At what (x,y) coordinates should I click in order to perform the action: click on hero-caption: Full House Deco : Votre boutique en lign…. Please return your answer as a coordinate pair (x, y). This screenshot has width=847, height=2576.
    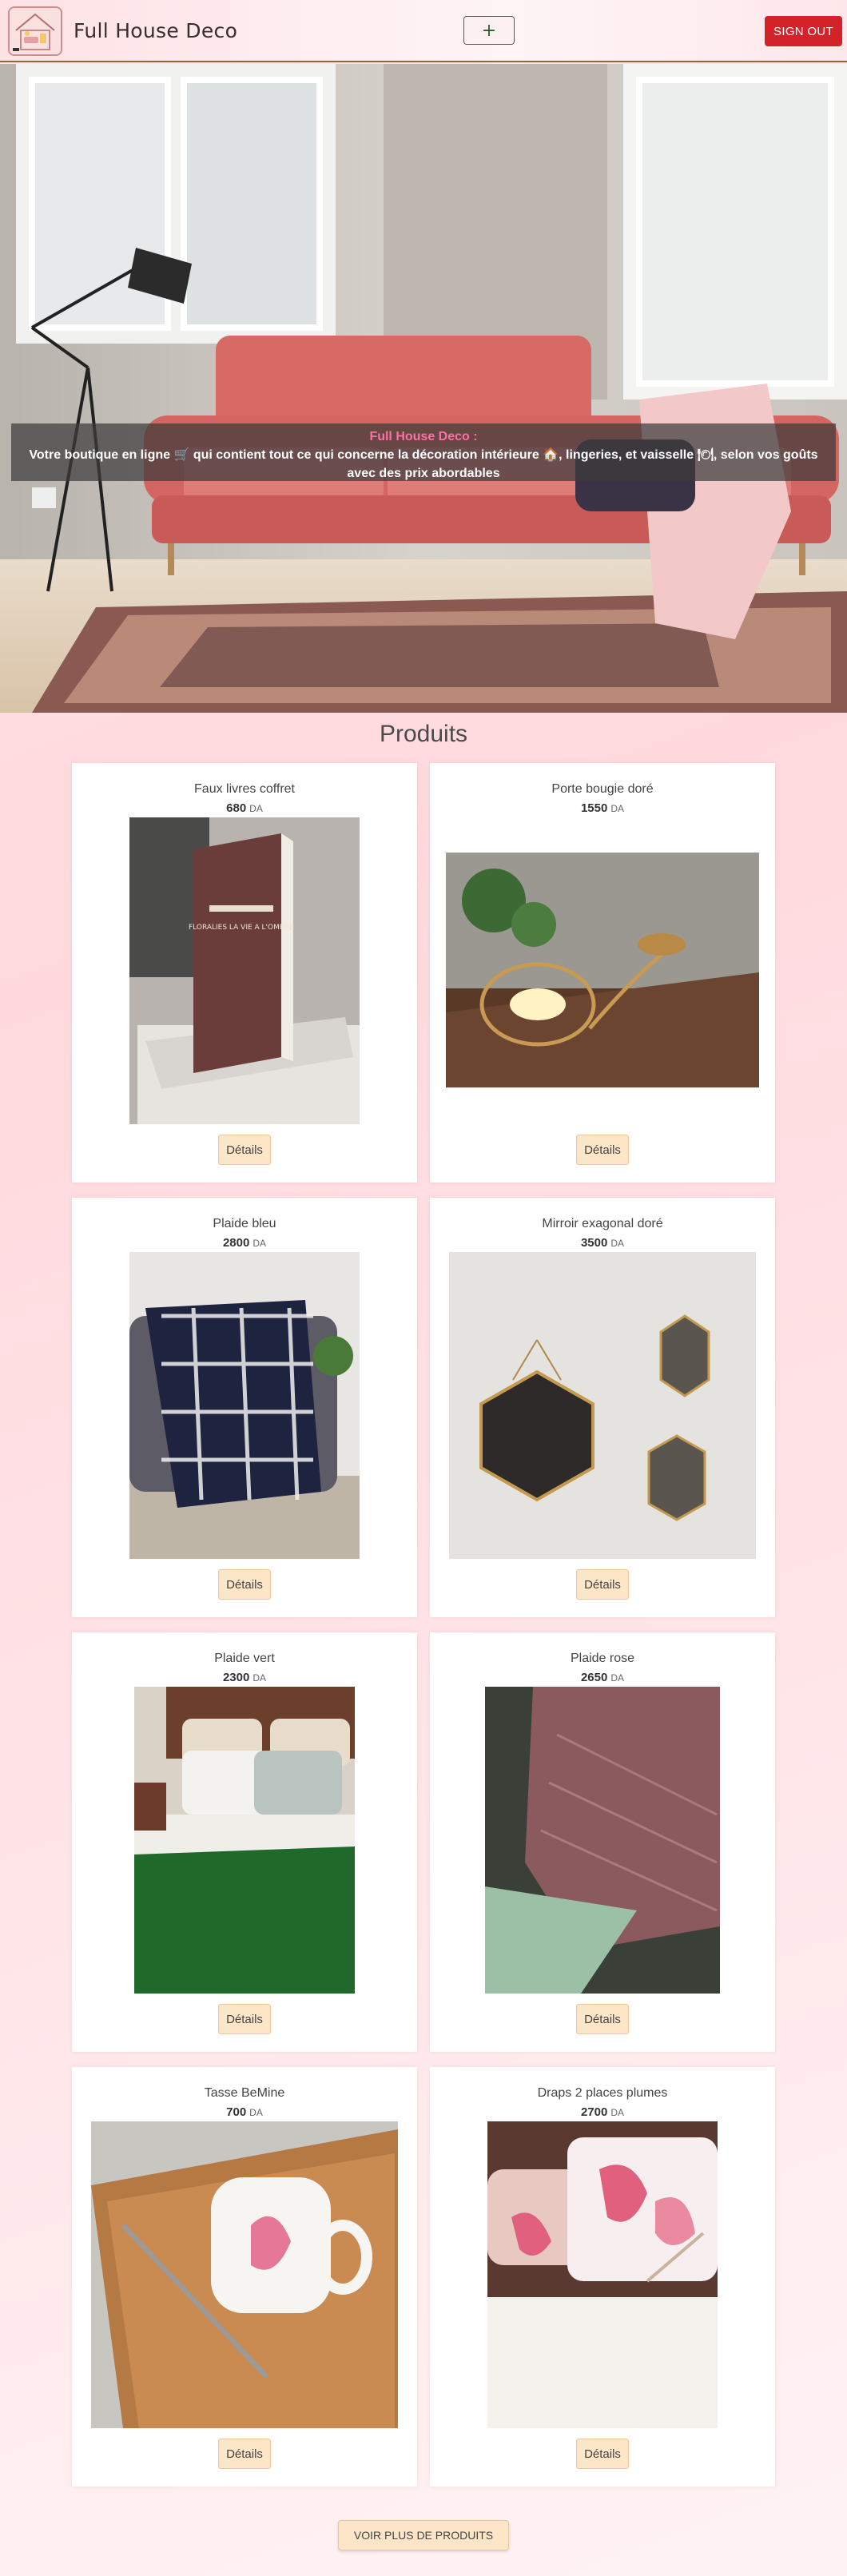
    Looking at the image, I should click on (423, 452).